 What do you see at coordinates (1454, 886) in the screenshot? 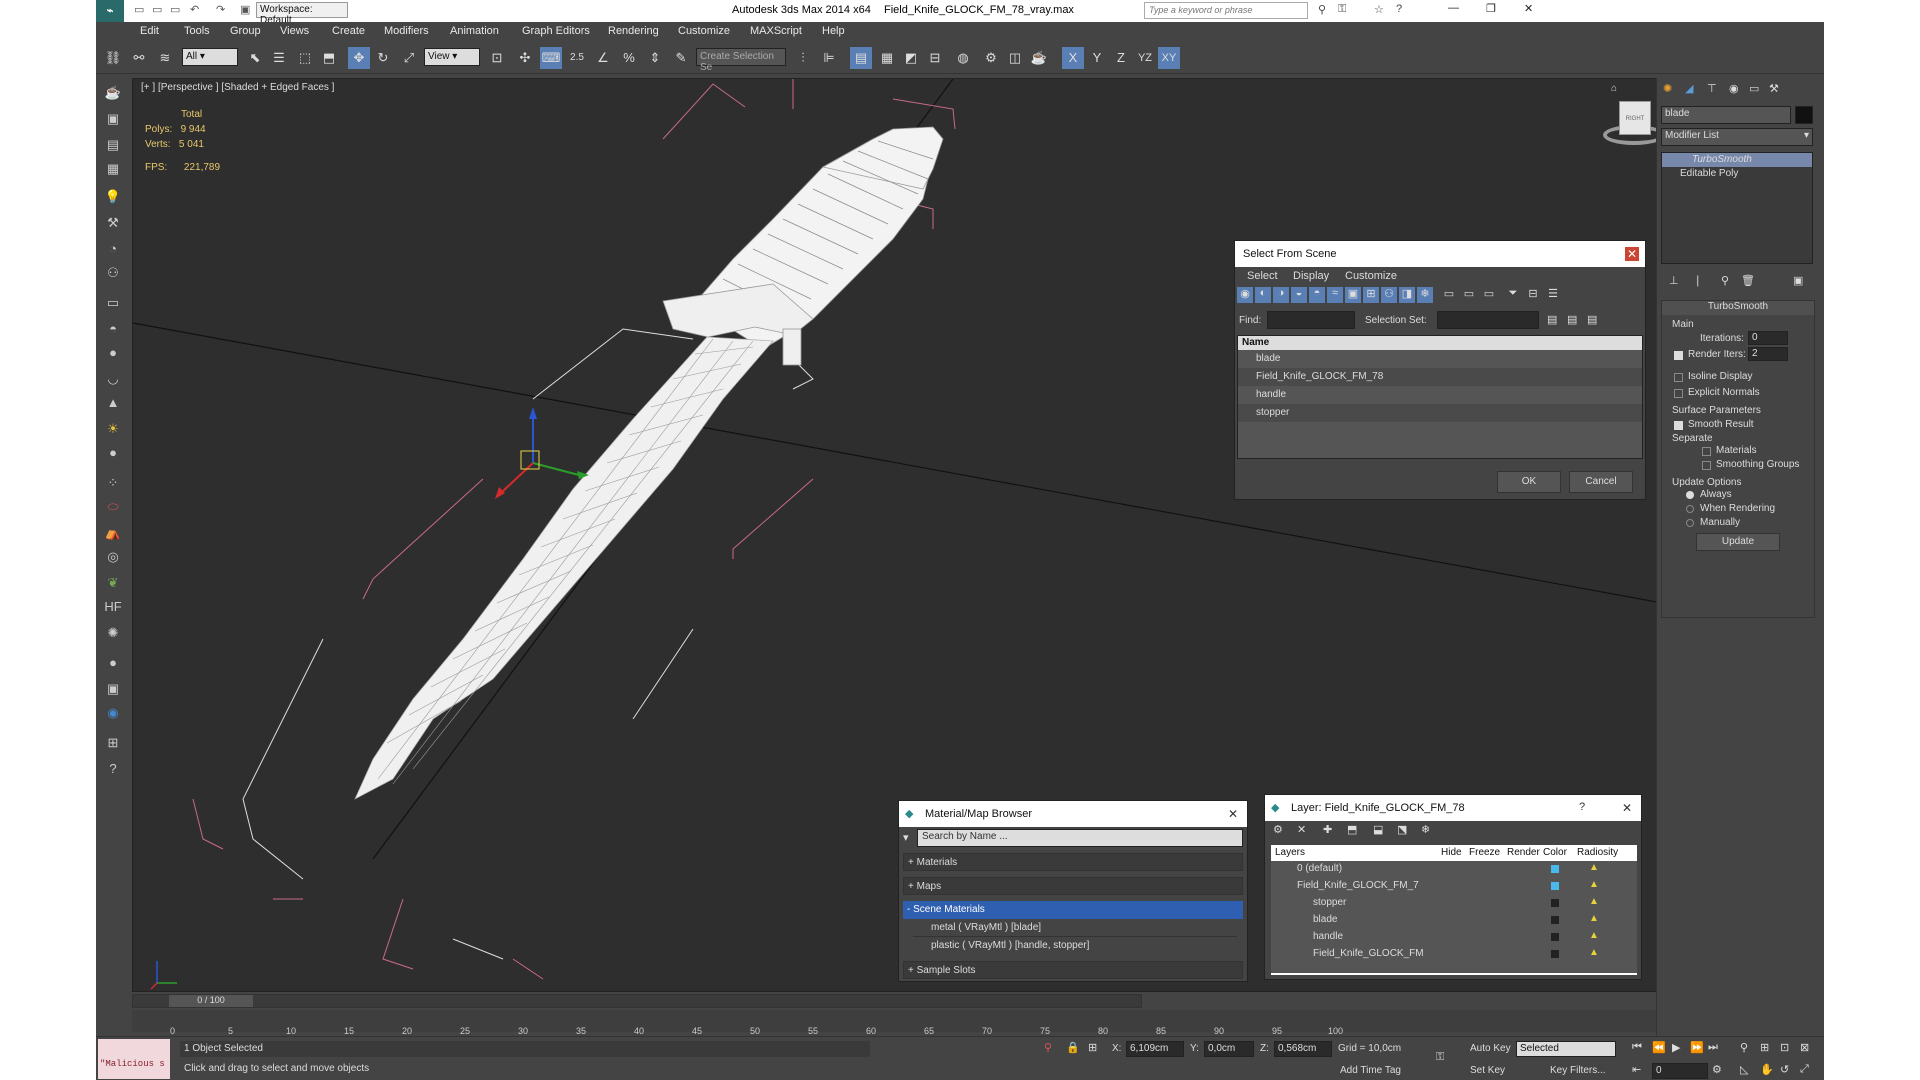
I see `table-row: Field_Knife_GLOCK_FM_7 ▲` at bounding box center [1454, 886].